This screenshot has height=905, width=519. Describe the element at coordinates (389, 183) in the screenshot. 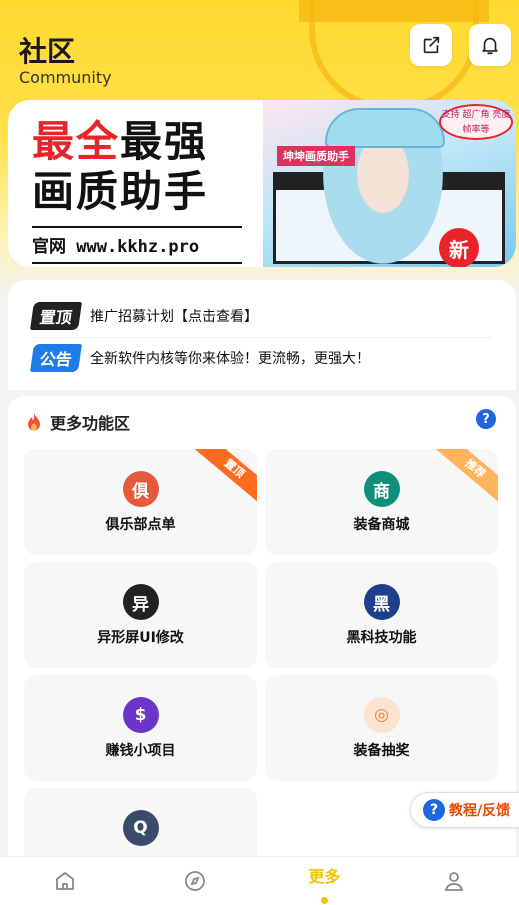

I see `banner-illustration: 坤坤画质助手 支持 超广角 亮度 帧率等 新` at that location.